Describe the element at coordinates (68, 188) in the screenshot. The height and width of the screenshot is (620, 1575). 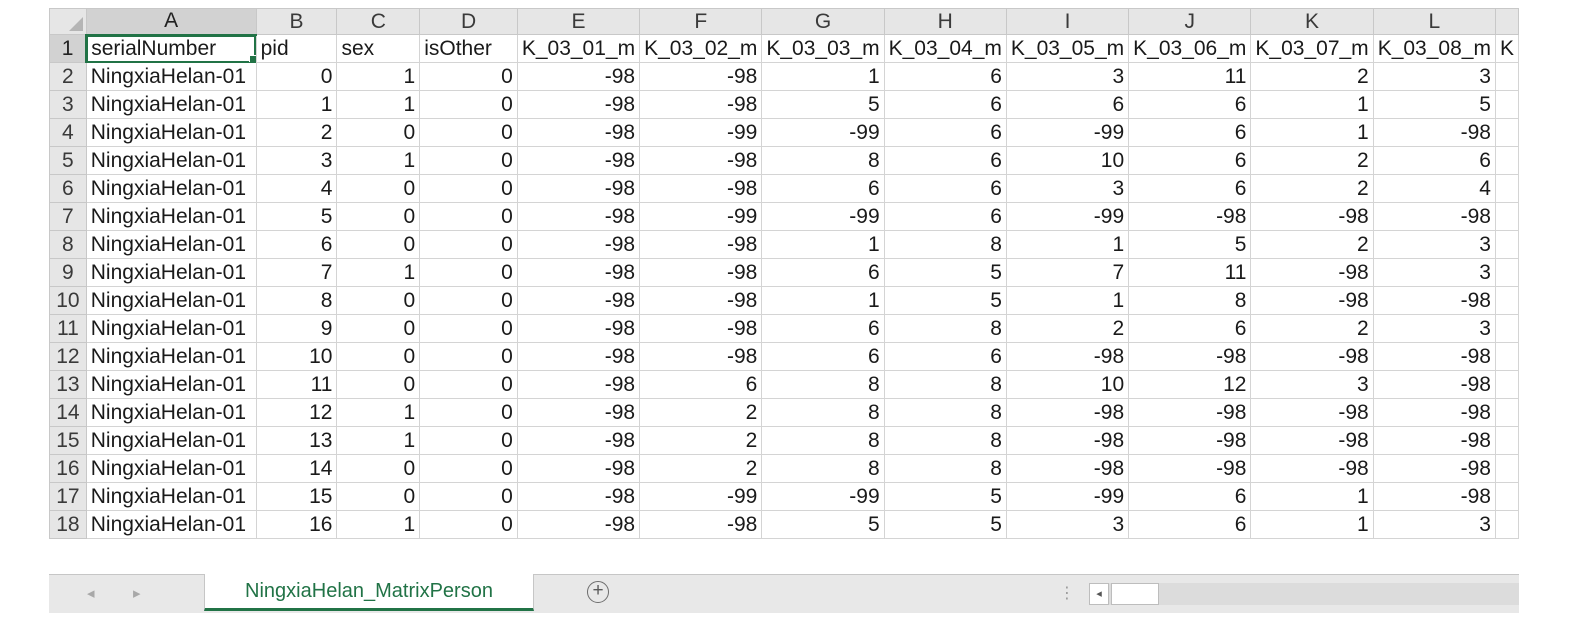
I see `row-header: 6` at that location.